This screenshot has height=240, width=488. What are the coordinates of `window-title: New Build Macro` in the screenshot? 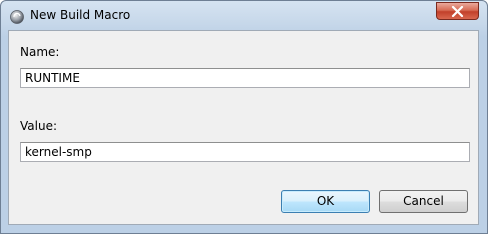 It's located at (80, 15).